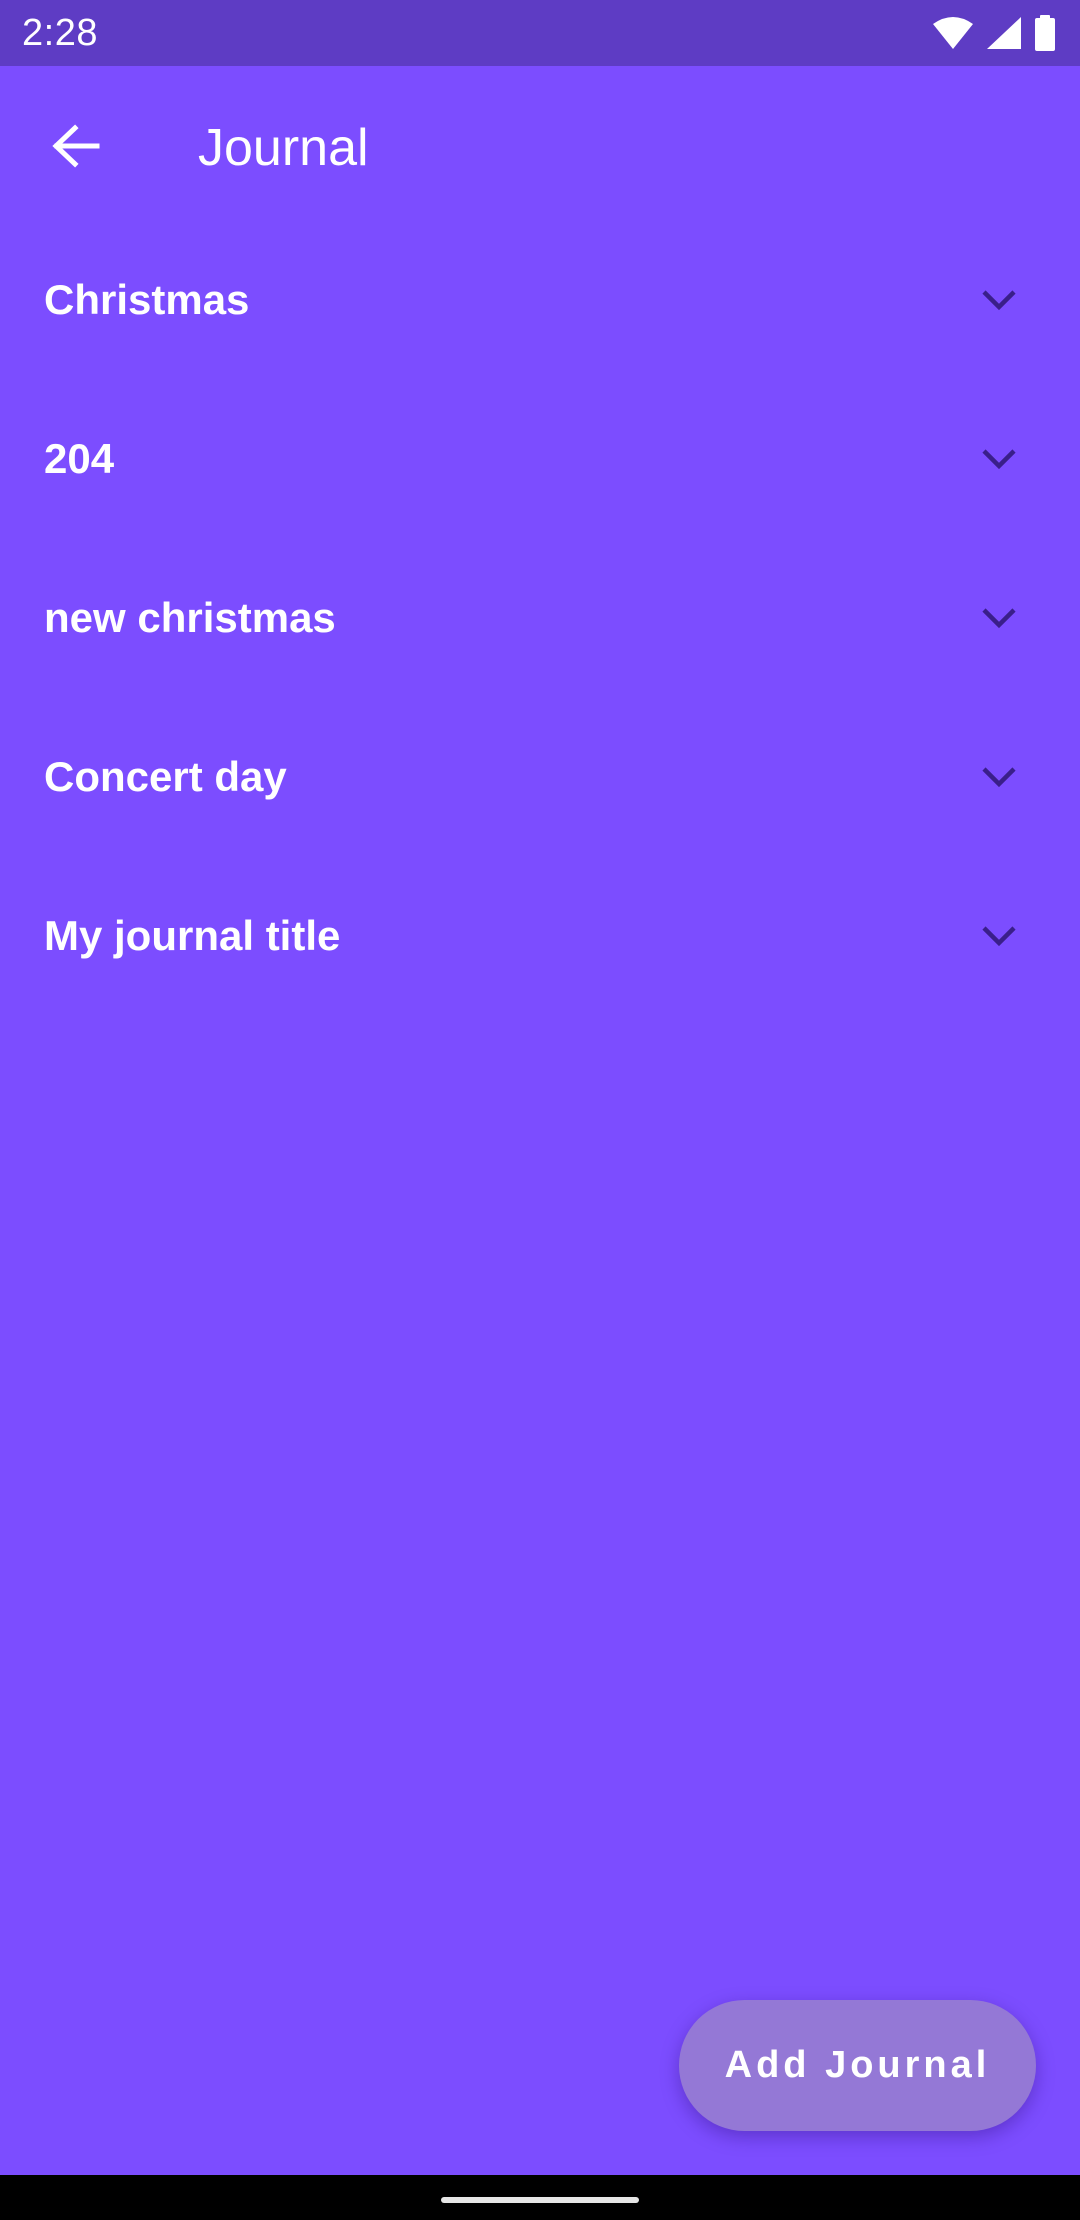  I want to click on home-indicator, so click(540, 2200).